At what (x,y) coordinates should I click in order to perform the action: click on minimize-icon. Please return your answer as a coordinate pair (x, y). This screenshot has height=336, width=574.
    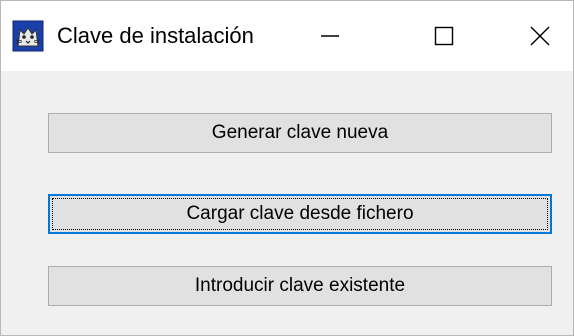
    Looking at the image, I should click on (330, 36).